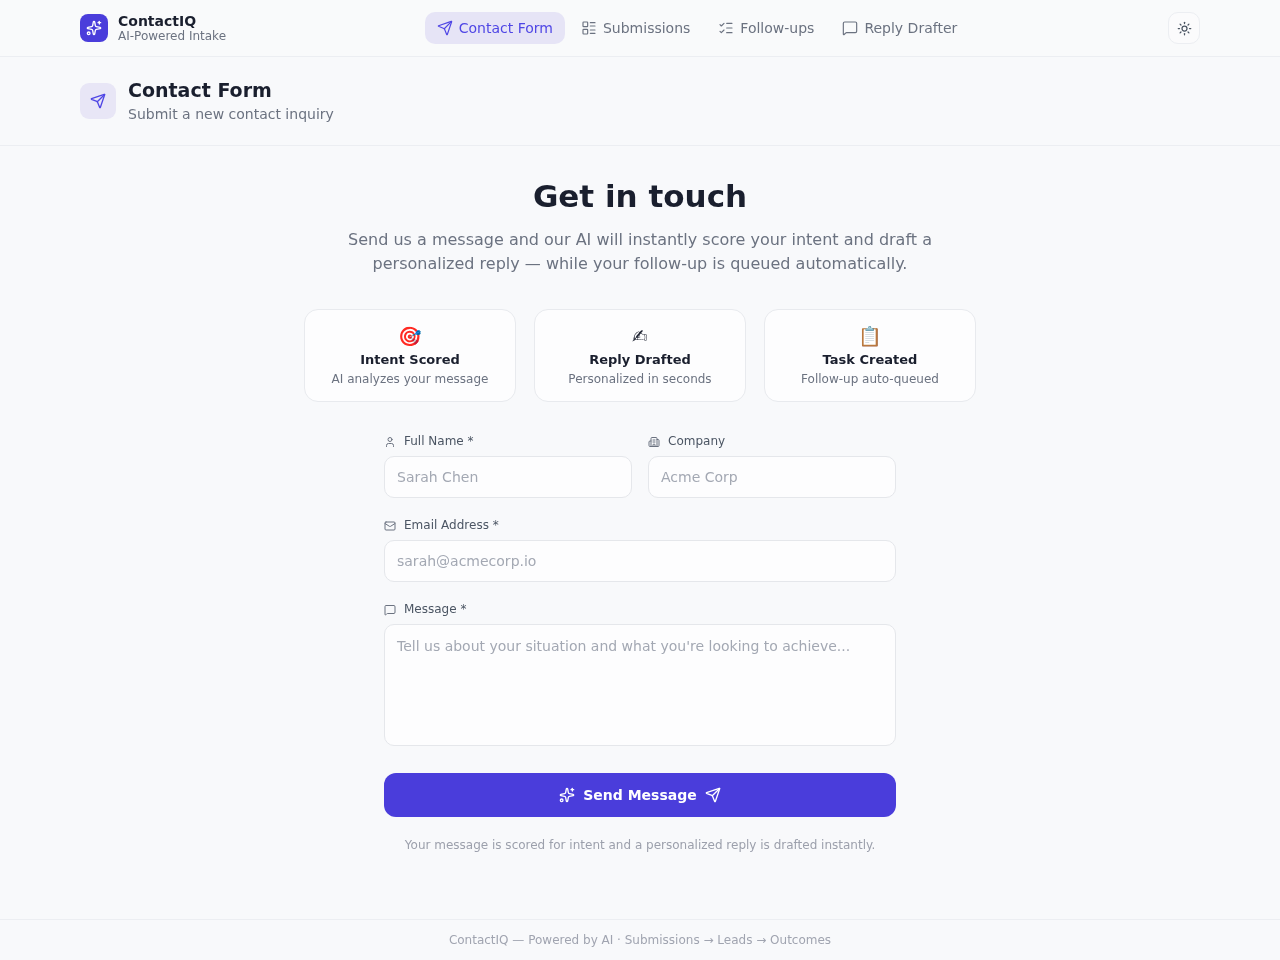 The image size is (1280, 960). I want to click on nav-tab: Reply Drafter, so click(900, 28).